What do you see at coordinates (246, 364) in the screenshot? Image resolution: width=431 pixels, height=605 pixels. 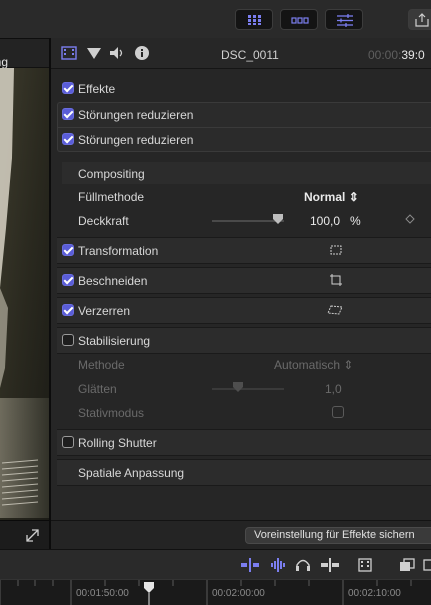 I see `method-row: Methode Automatisch ⇕` at bounding box center [246, 364].